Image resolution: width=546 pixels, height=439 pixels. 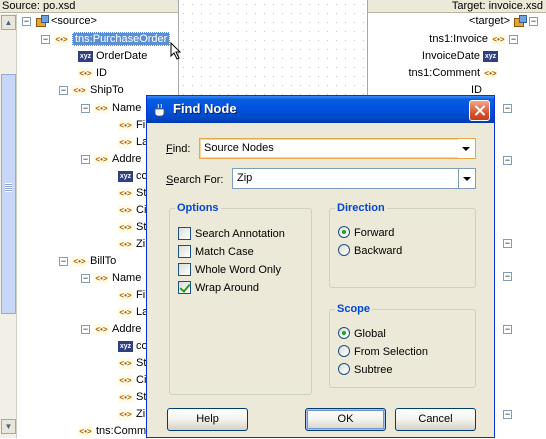 What do you see at coordinates (435, 419) in the screenshot?
I see `cancel-button: Cancel` at bounding box center [435, 419].